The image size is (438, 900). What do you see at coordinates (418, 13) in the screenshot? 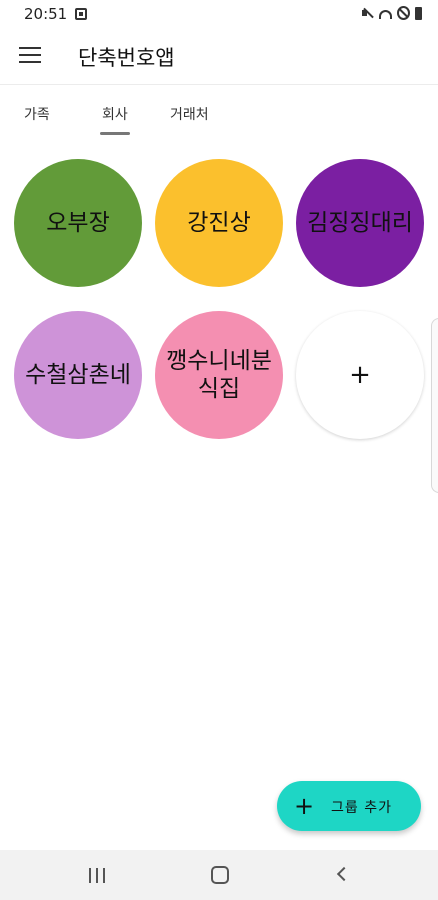
I see `battery-icon` at bounding box center [418, 13].